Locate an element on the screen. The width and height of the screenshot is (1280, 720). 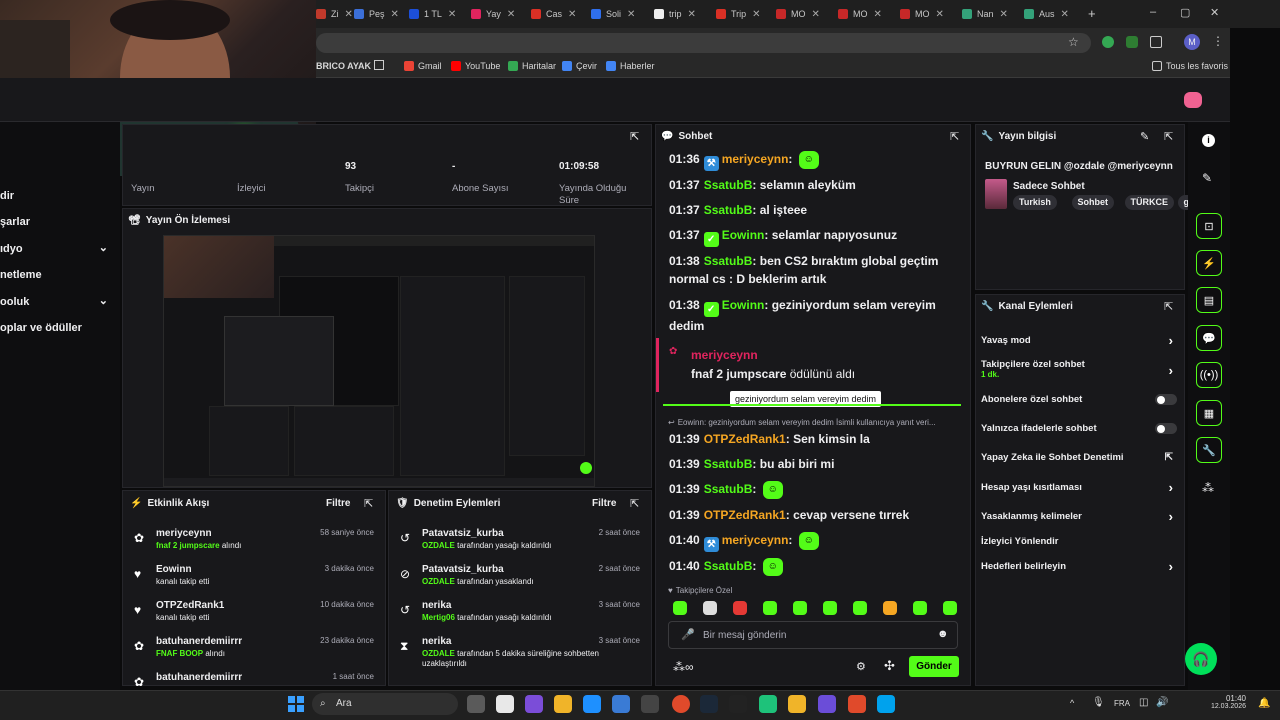
tag-chip: Turkish is located at coordinates (1035, 202).